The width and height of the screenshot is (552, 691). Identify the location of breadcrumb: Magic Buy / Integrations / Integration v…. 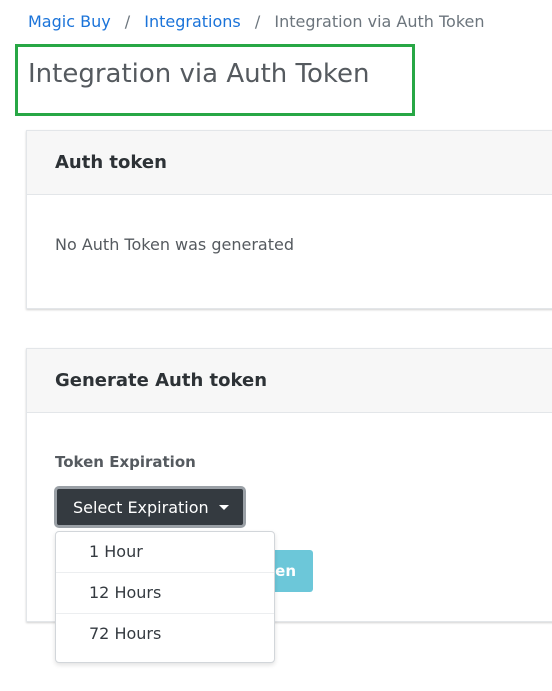
(256, 22).